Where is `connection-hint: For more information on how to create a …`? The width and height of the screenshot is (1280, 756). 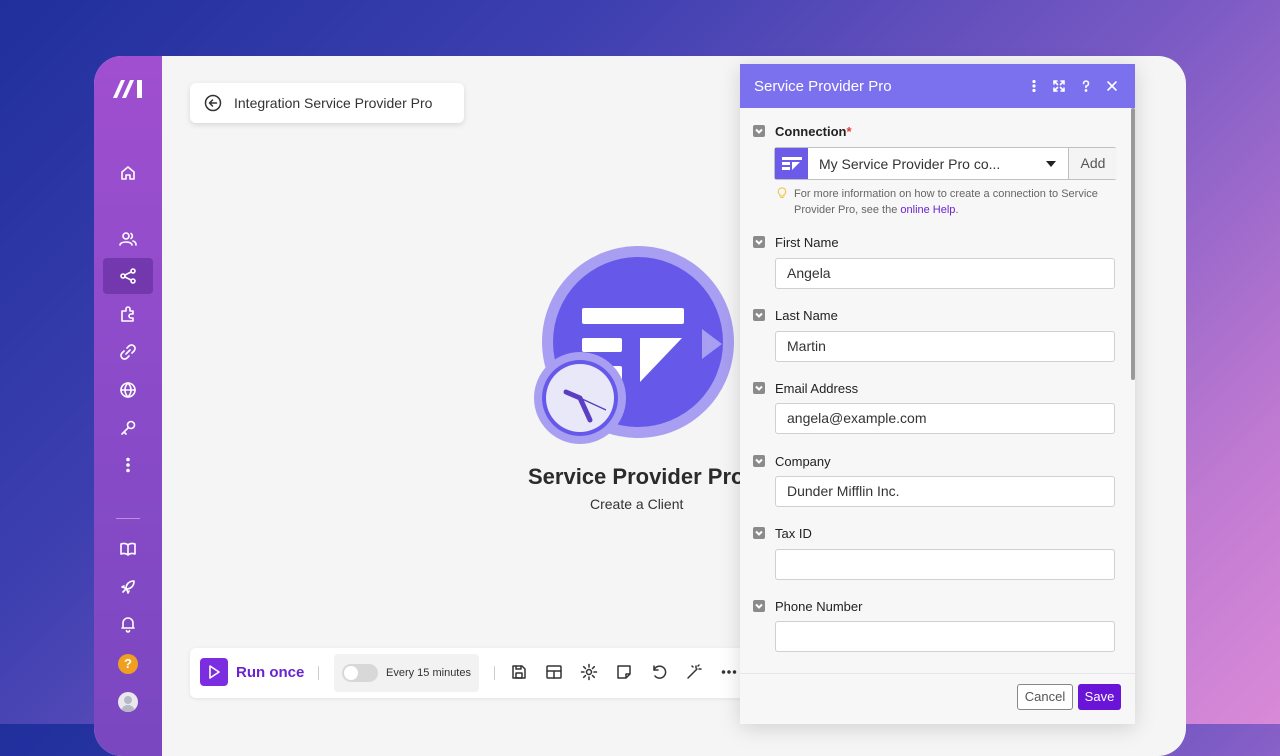
connection-hint: For more information on how to create a … is located at coordinates (946, 202).